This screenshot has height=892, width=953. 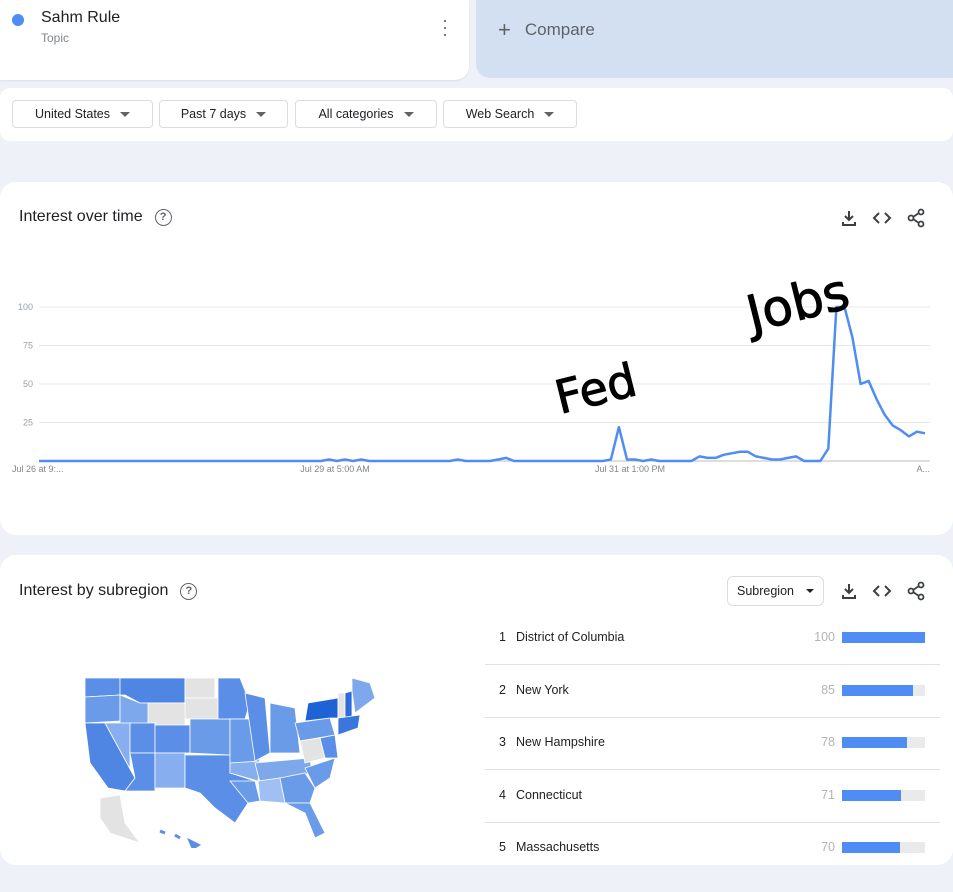 What do you see at coordinates (72, 114) in the screenshot?
I see `filter-label: United States` at bounding box center [72, 114].